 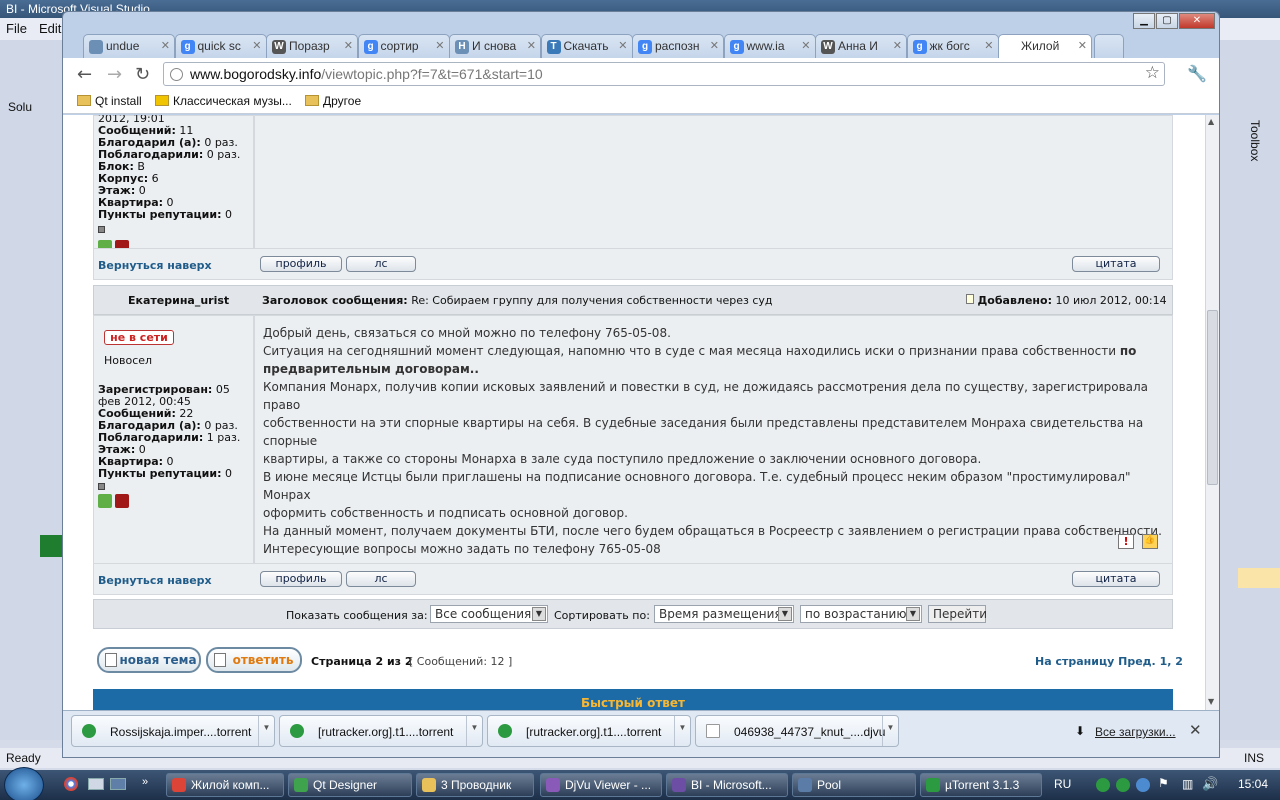 I want to click on sort-by-select: Время размещения ▼, so click(x=724, y=614).